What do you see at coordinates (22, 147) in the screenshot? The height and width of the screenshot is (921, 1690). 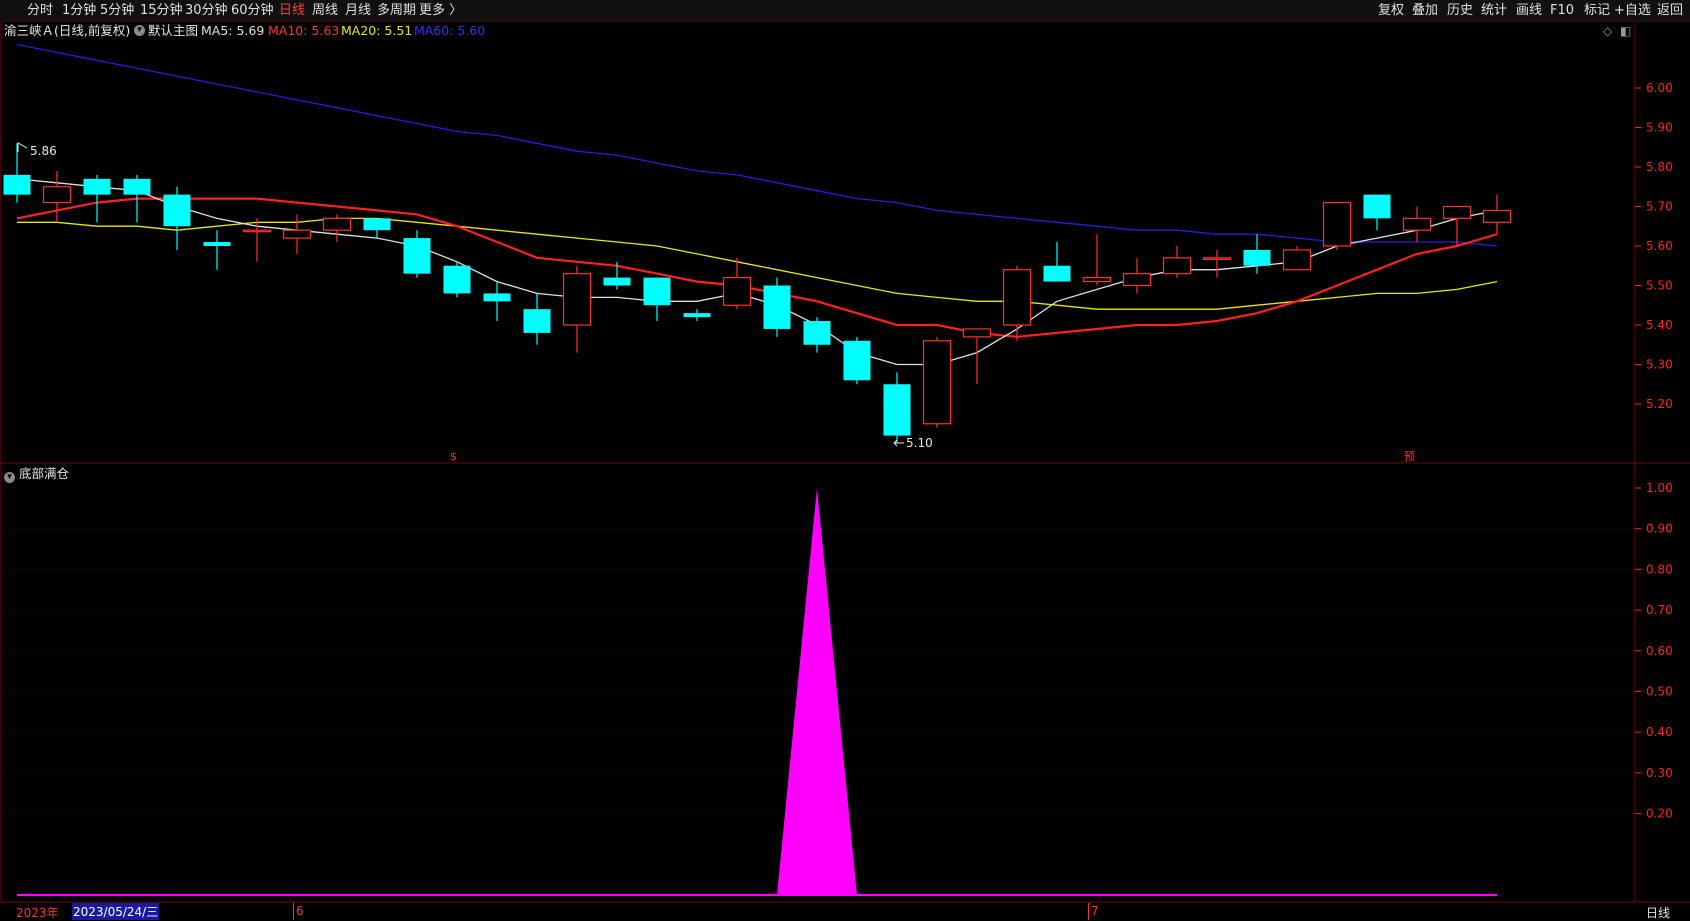 I see `high-arrow-icon` at bounding box center [22, 147].